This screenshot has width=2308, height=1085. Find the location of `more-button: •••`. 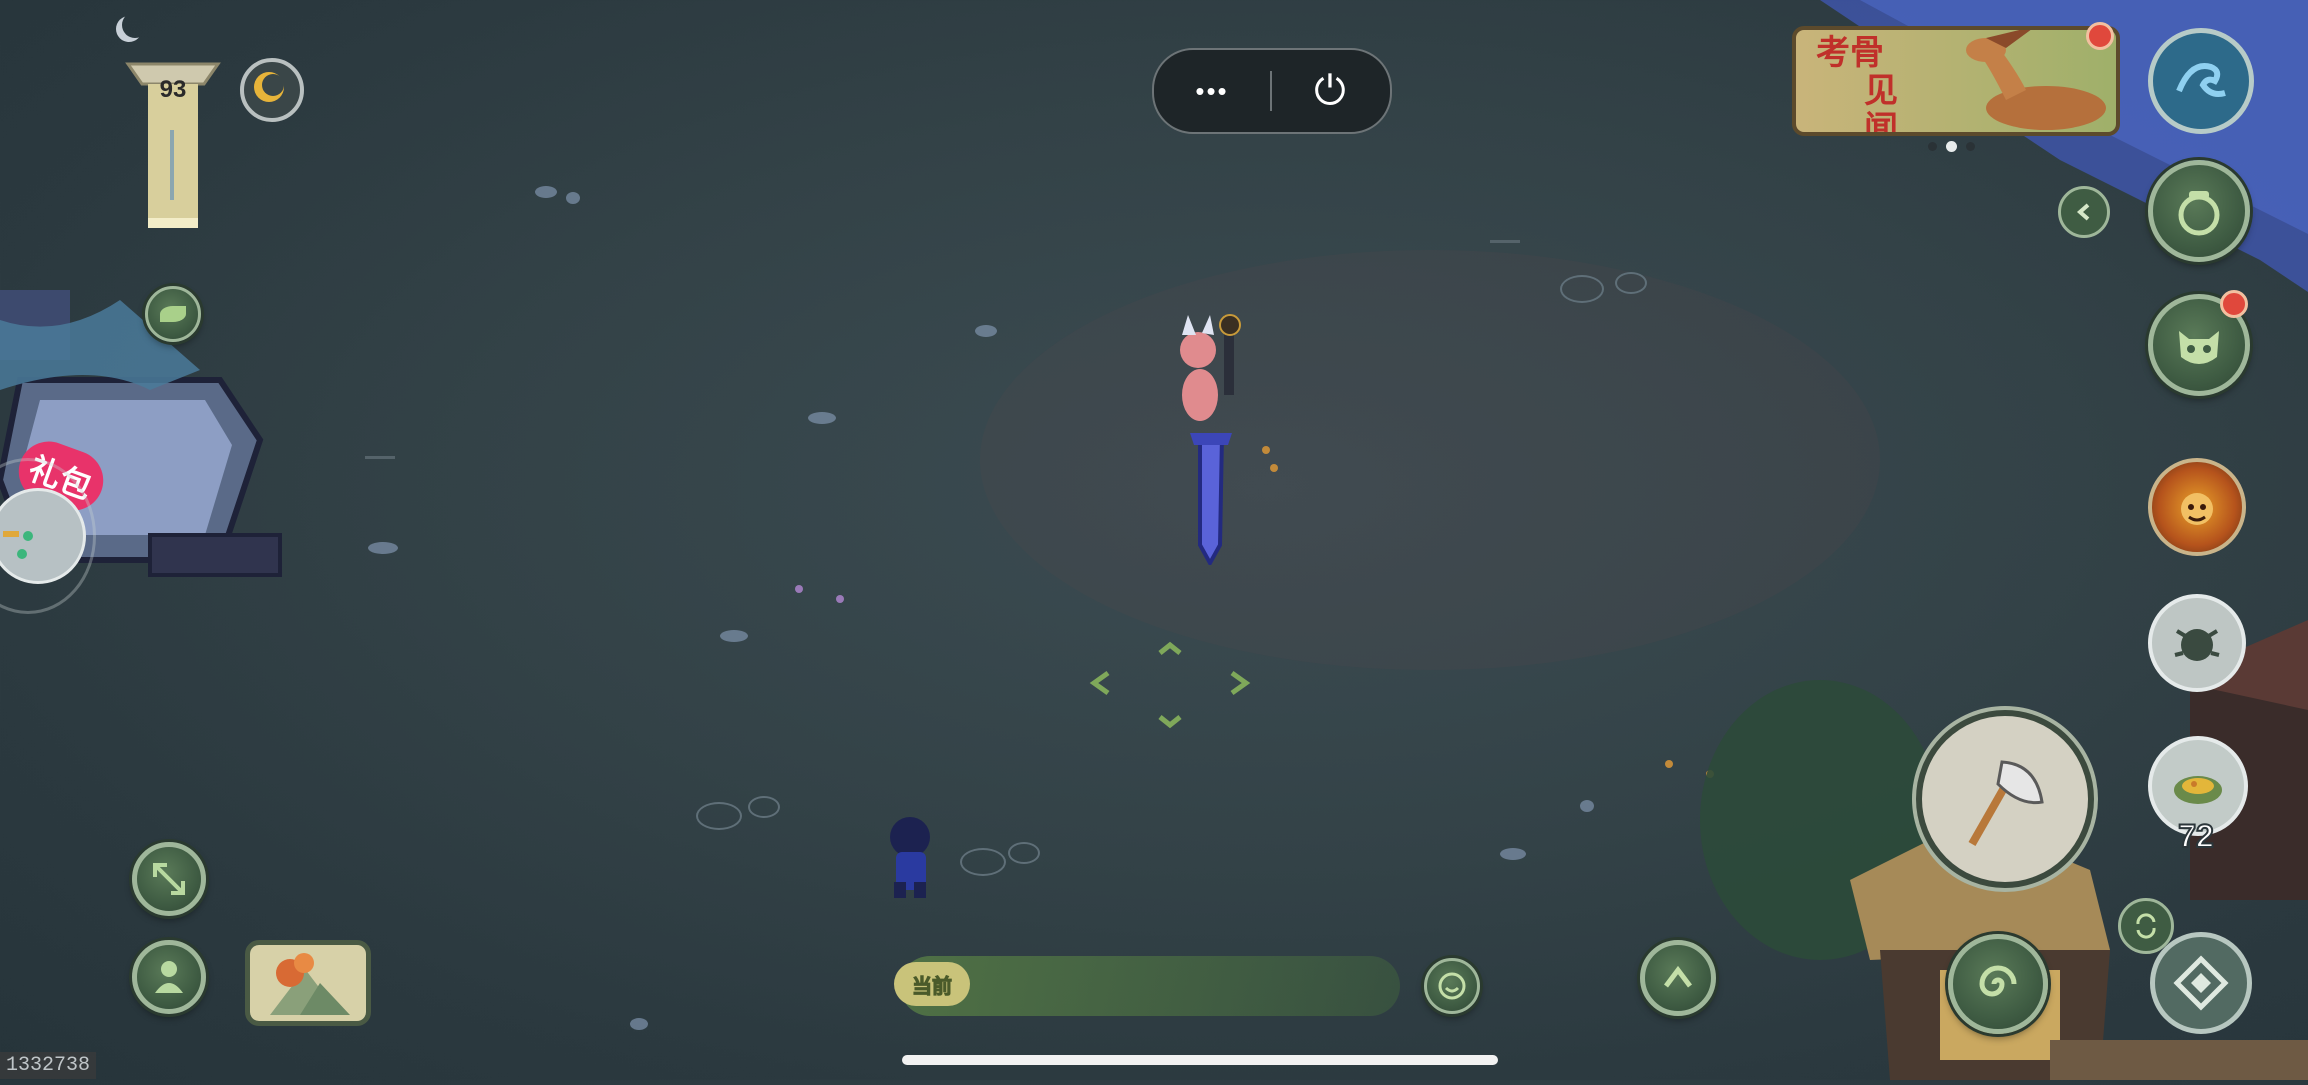

more-button: ••• is located at coordinates (1212, 91).